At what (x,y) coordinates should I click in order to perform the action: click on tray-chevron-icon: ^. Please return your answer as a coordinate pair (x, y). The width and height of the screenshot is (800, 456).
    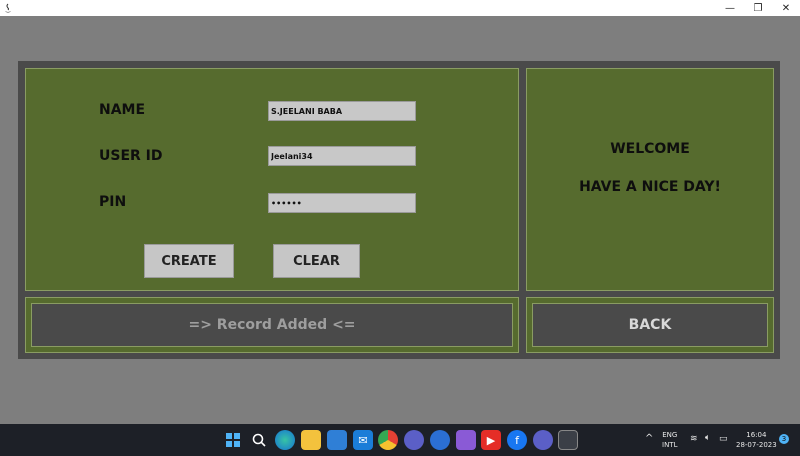
    Looking at the image, I should click on (649, 439).